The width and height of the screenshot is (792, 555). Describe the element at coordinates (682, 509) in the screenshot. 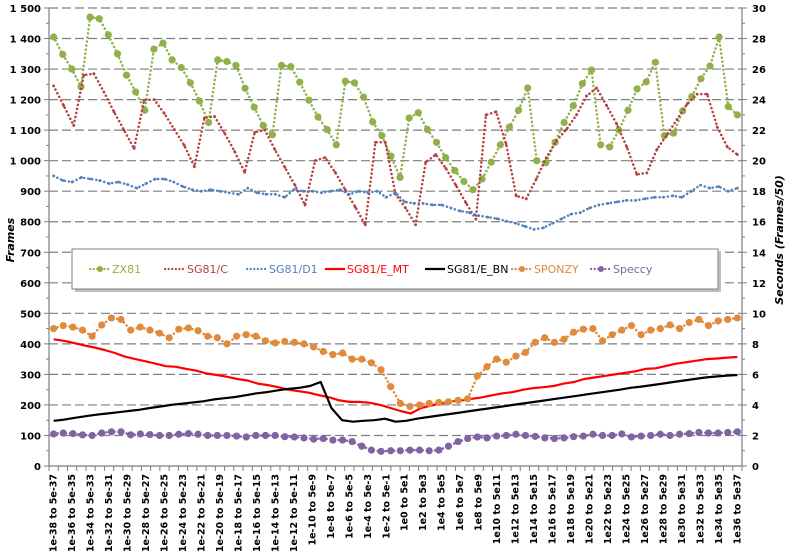

I see `x-tick-label: 1e30 to 5e31` at that location.